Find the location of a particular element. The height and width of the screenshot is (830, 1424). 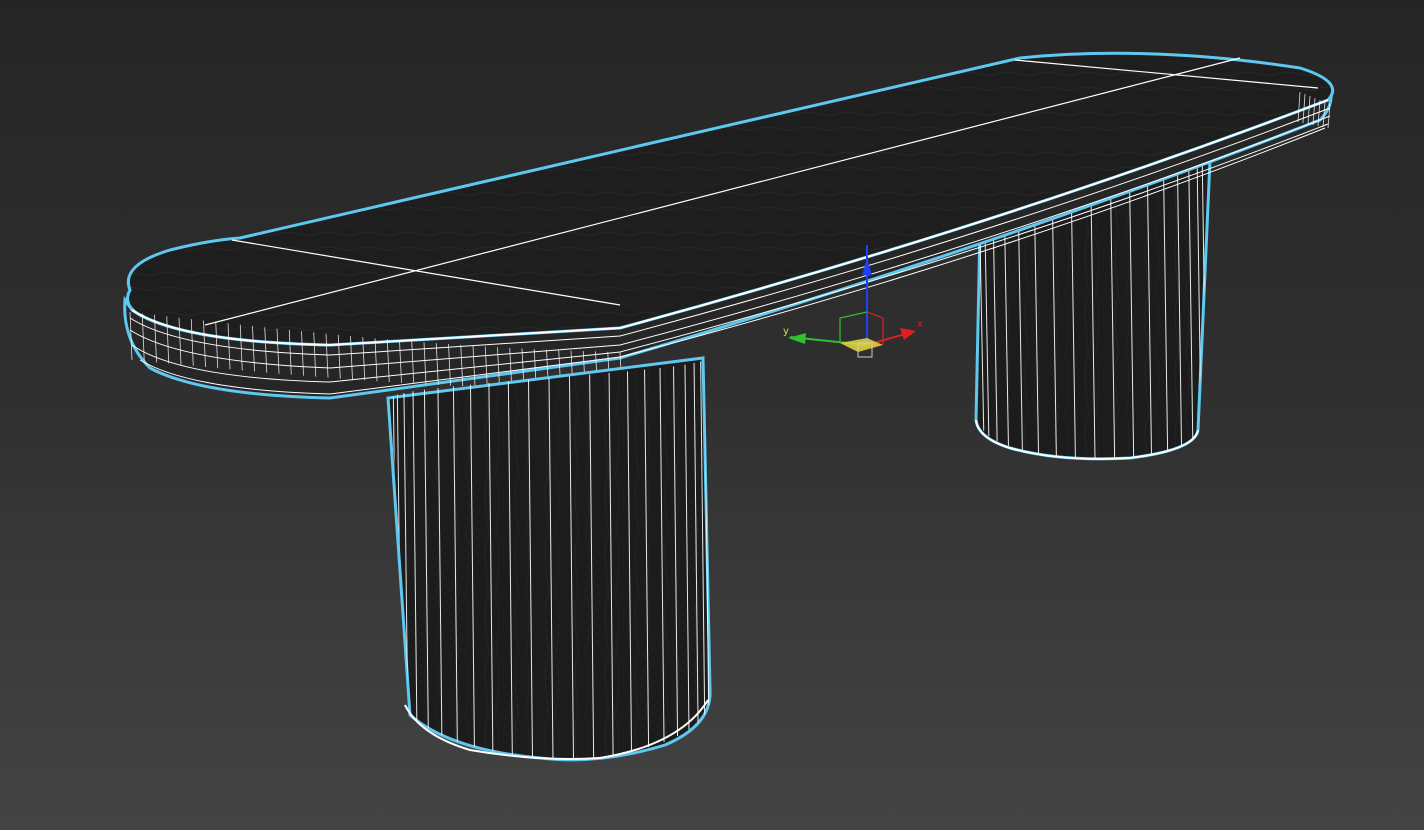

yz-plane-handle is located at coordinates (853, 327).